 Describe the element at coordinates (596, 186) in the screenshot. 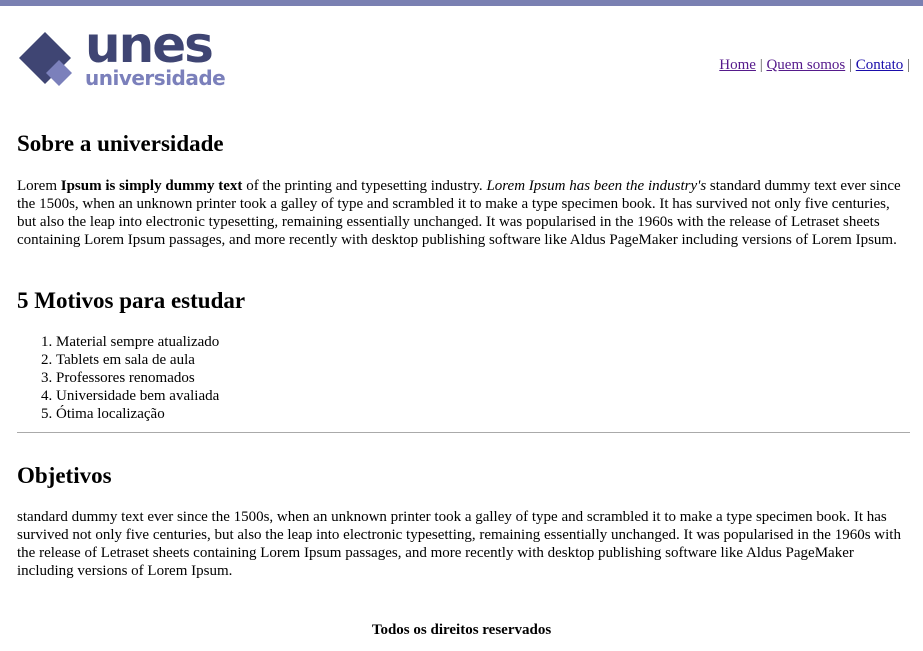

I see `about-text-italic: Lorem Ipsum has been the industry's` at that location.